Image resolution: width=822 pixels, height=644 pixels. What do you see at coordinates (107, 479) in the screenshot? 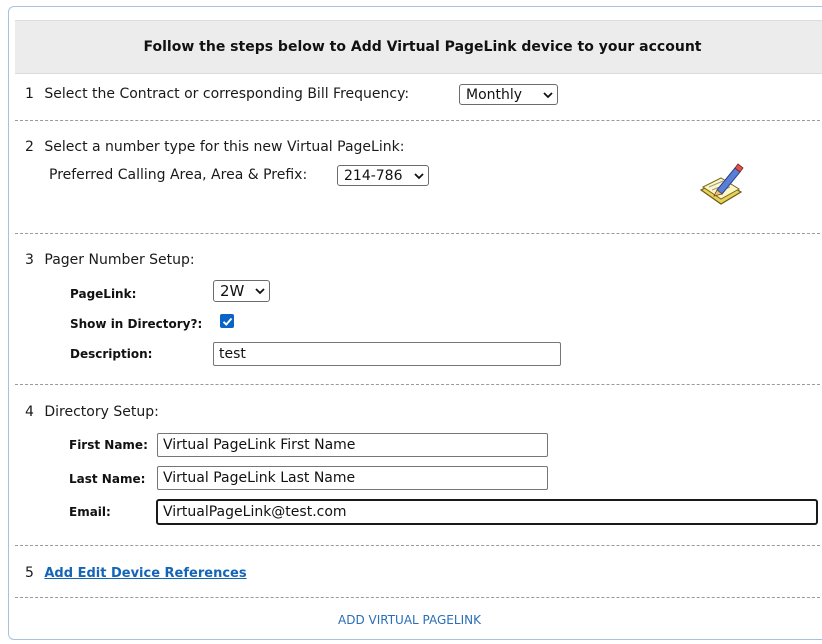
I see `last-name-label: Last Name:` at bounding box center [107, 479].